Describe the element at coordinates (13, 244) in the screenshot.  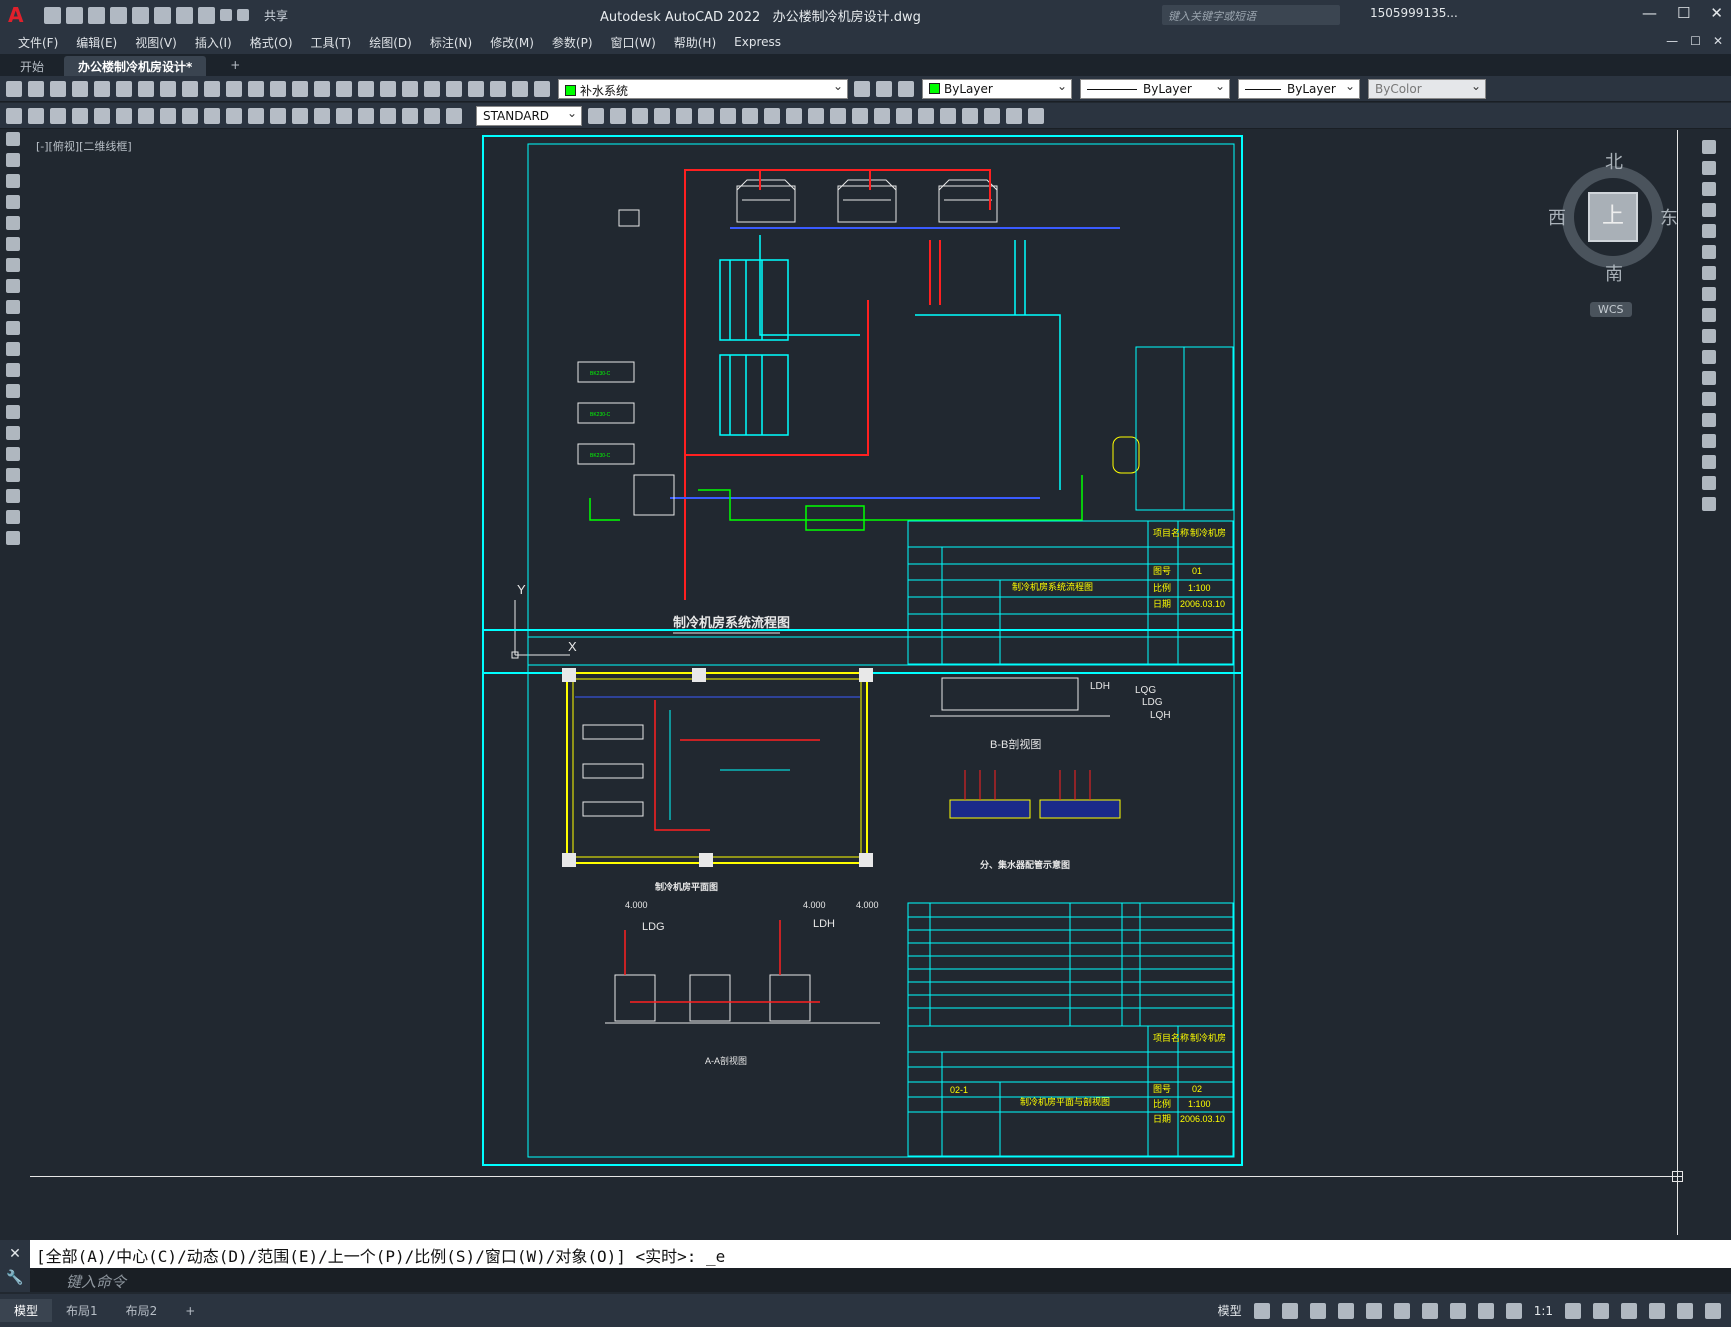
I see `arc-icon` at that location.